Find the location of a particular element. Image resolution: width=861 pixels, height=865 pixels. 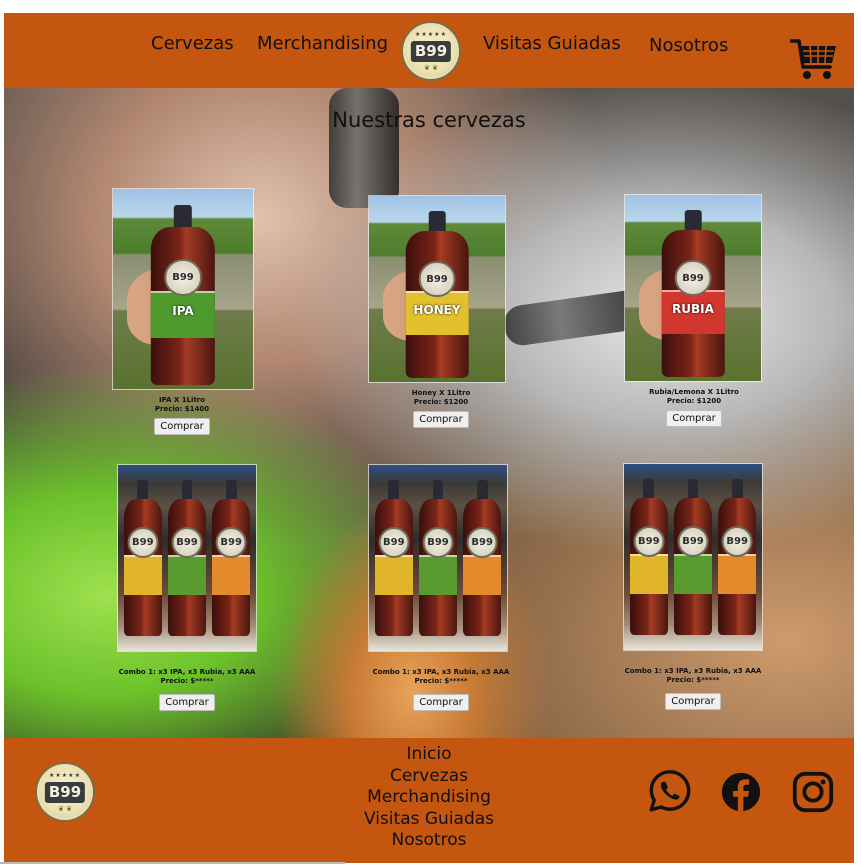

facebook-icon is located at coordinates (741, 792).